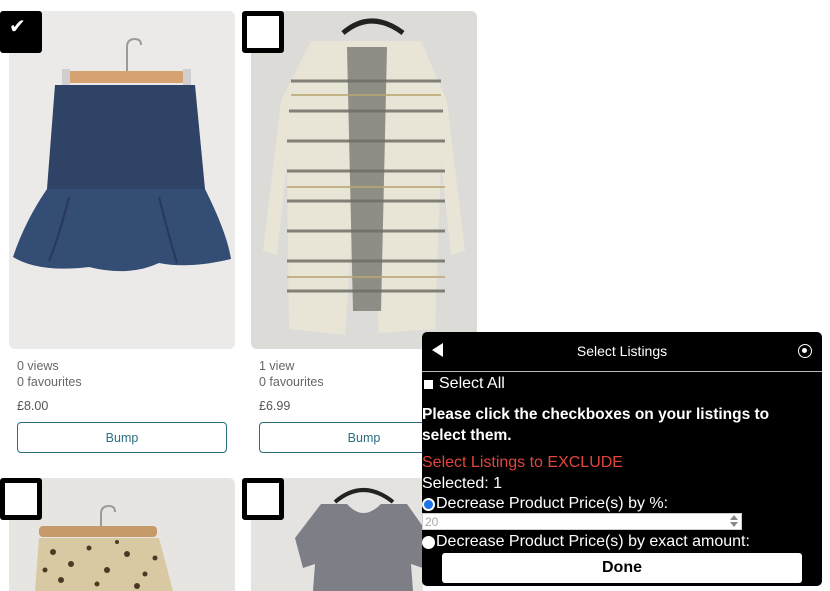  What do you see at coordinates (462, 483) in the screenshot?
I see `selected-count: Selected: 1` at bounding box center [462, 483].